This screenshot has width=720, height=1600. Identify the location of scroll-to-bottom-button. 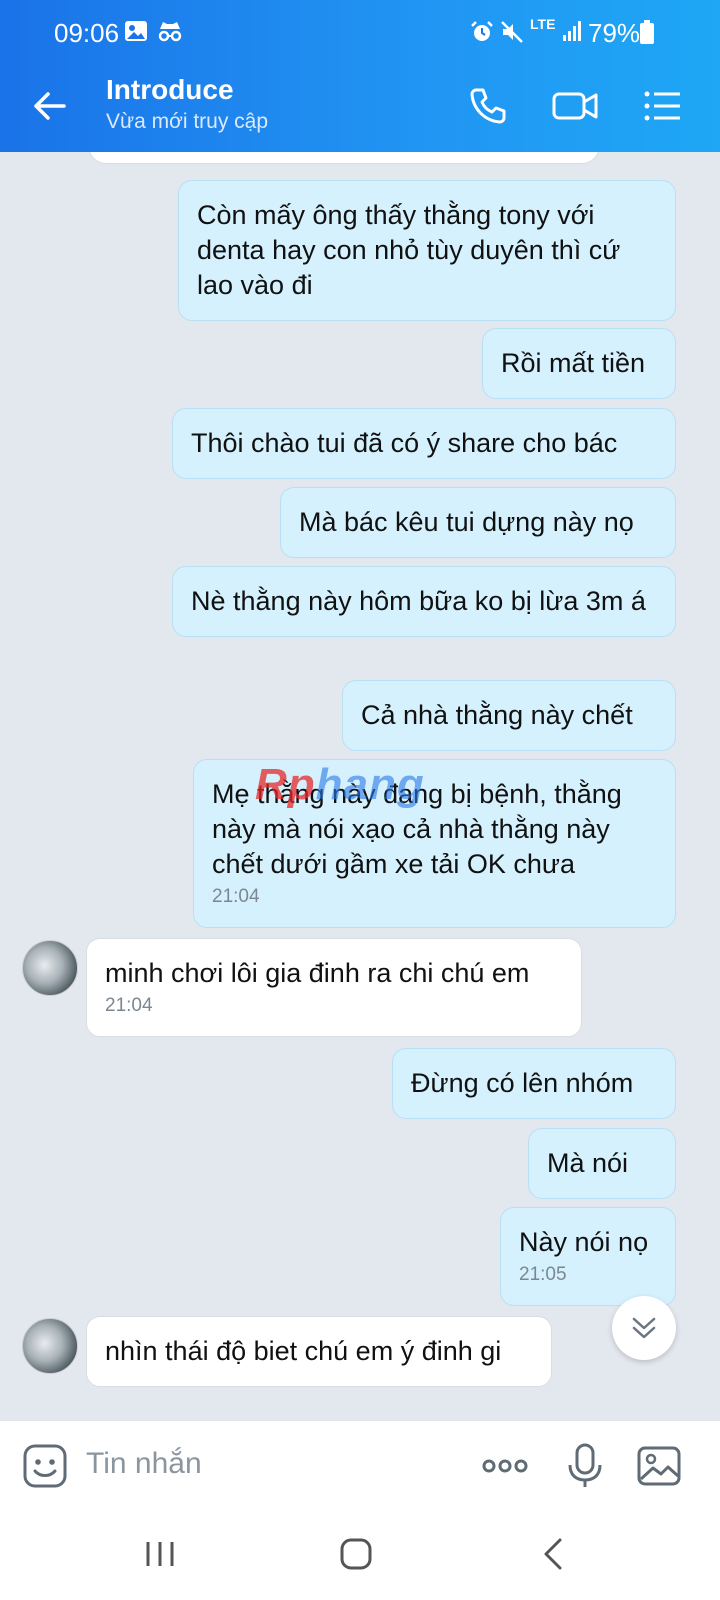
(644, 1328).